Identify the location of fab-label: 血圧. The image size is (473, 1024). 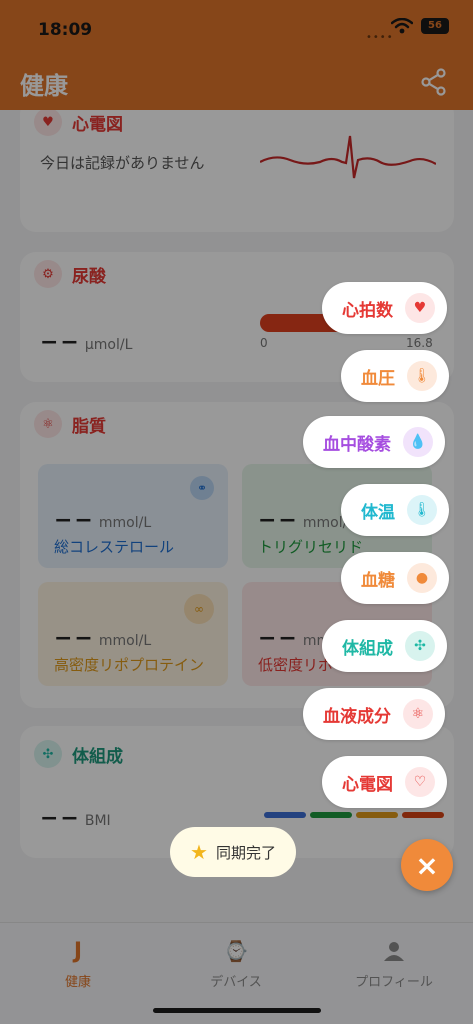
(378, 378).